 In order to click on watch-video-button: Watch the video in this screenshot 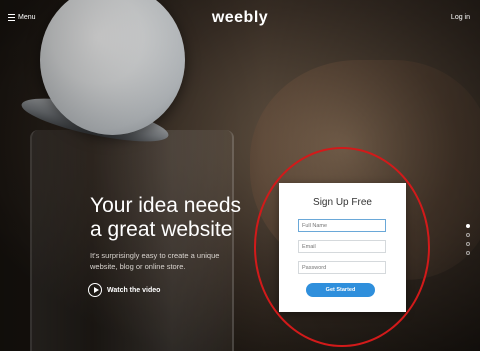, I will do `click(124, 290)`.